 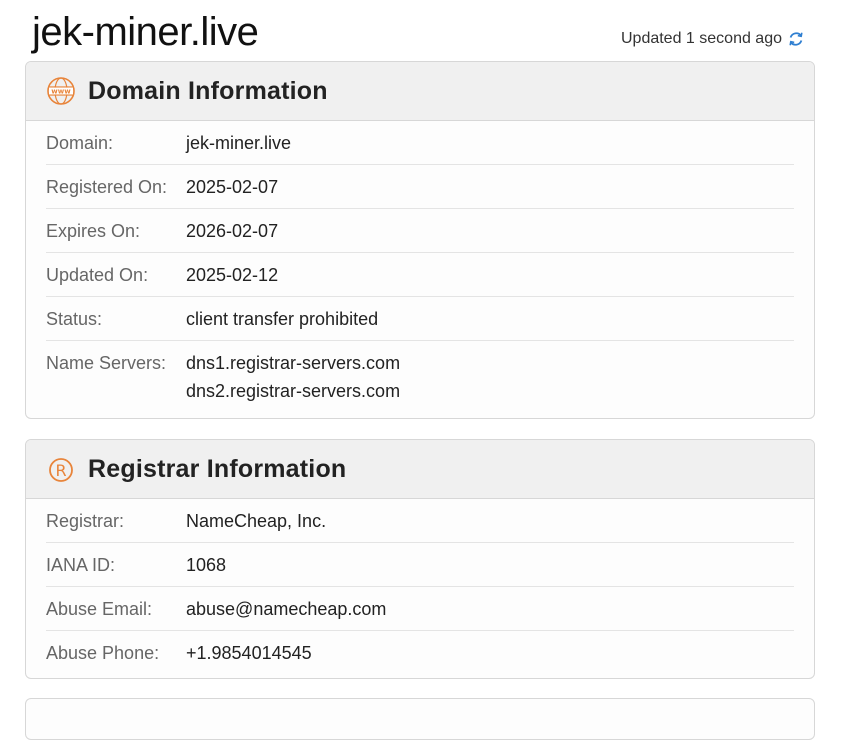 What do you see at coordinates (85, 521) in the screenshot?
I see `registrar-label: Registrar:` at bounding box center [85, 521].